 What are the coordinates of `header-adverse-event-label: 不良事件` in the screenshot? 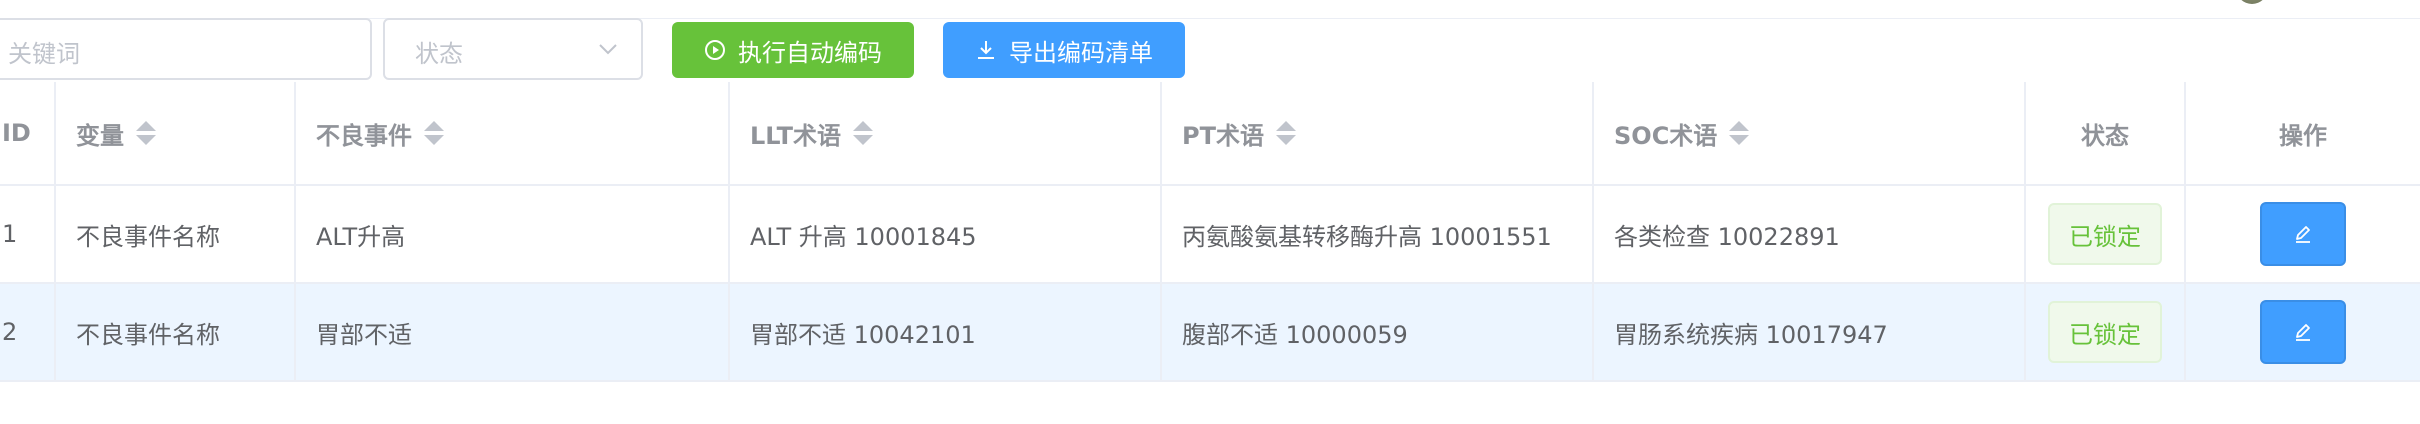 It's located at (364, 135).